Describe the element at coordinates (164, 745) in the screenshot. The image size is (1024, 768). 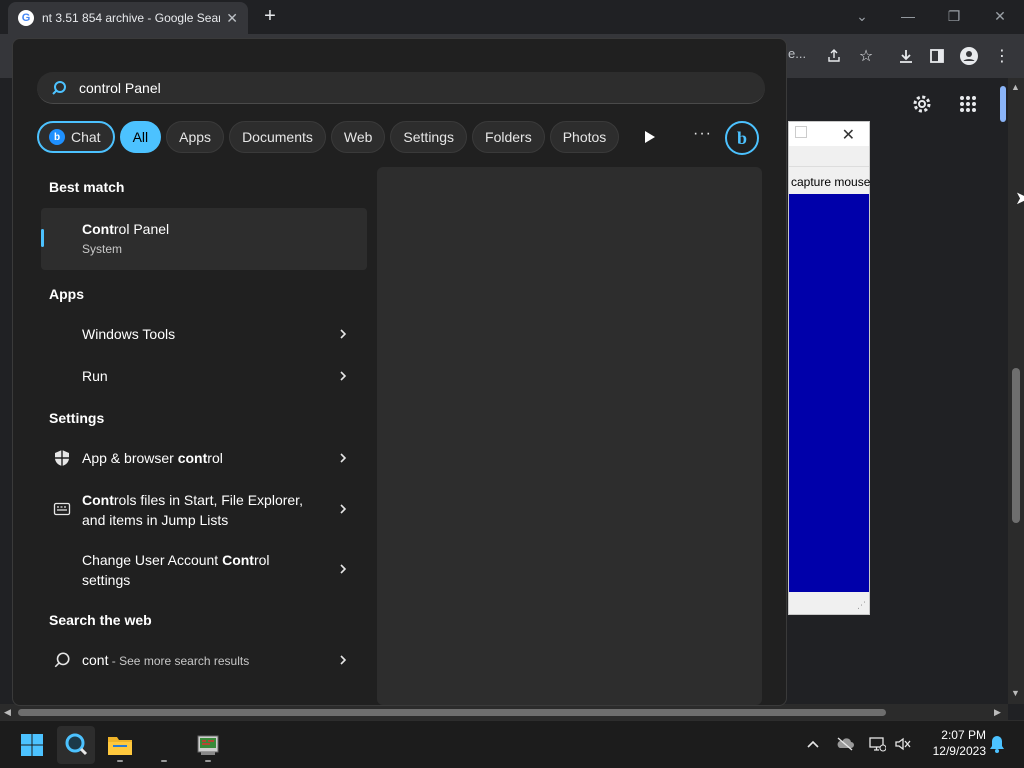
I see `taskbar-app-blank` at that location.